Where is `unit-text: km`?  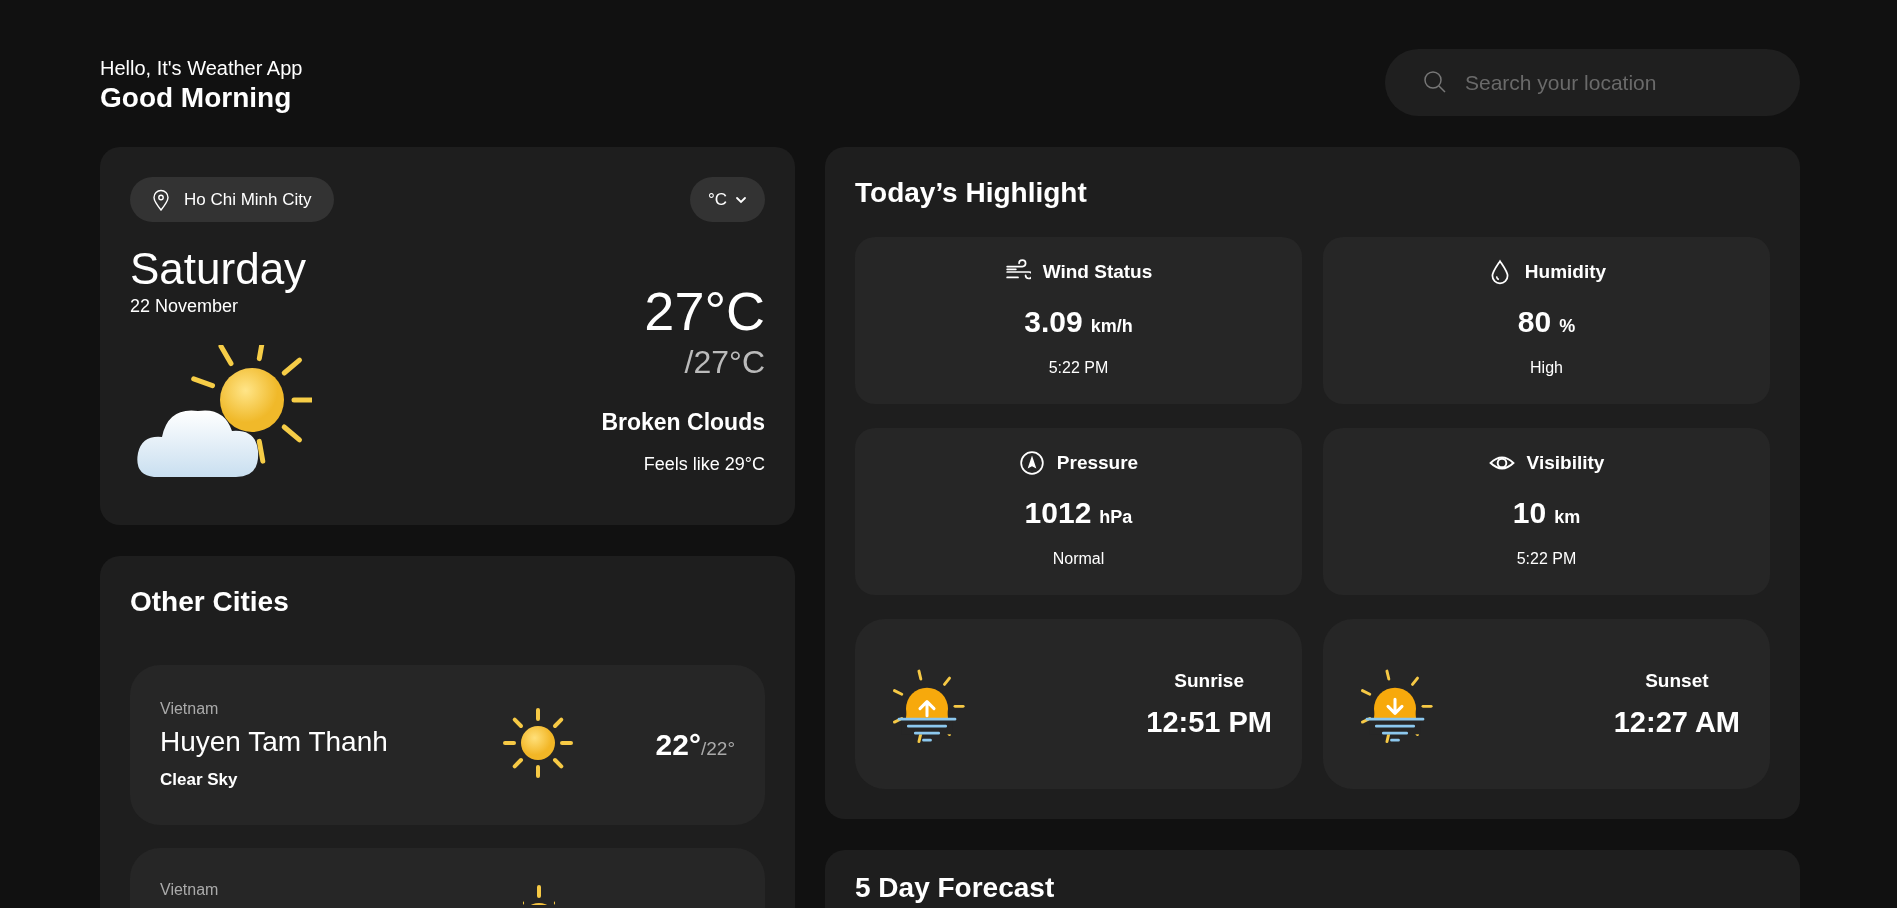 unit-text: km is located at coordinates (1567, 517).